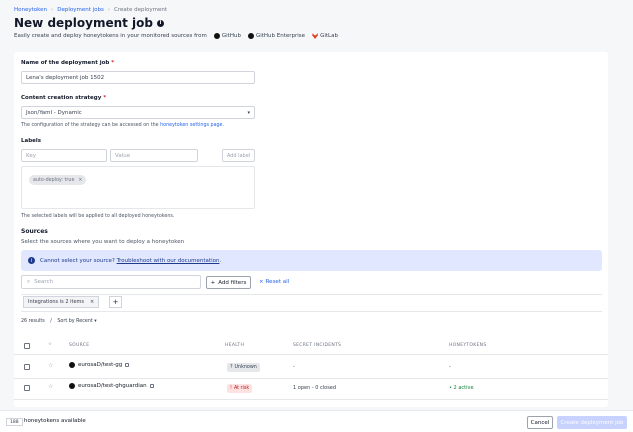  I want to click on honeytokens-active: 2 active, so click(463, 388).